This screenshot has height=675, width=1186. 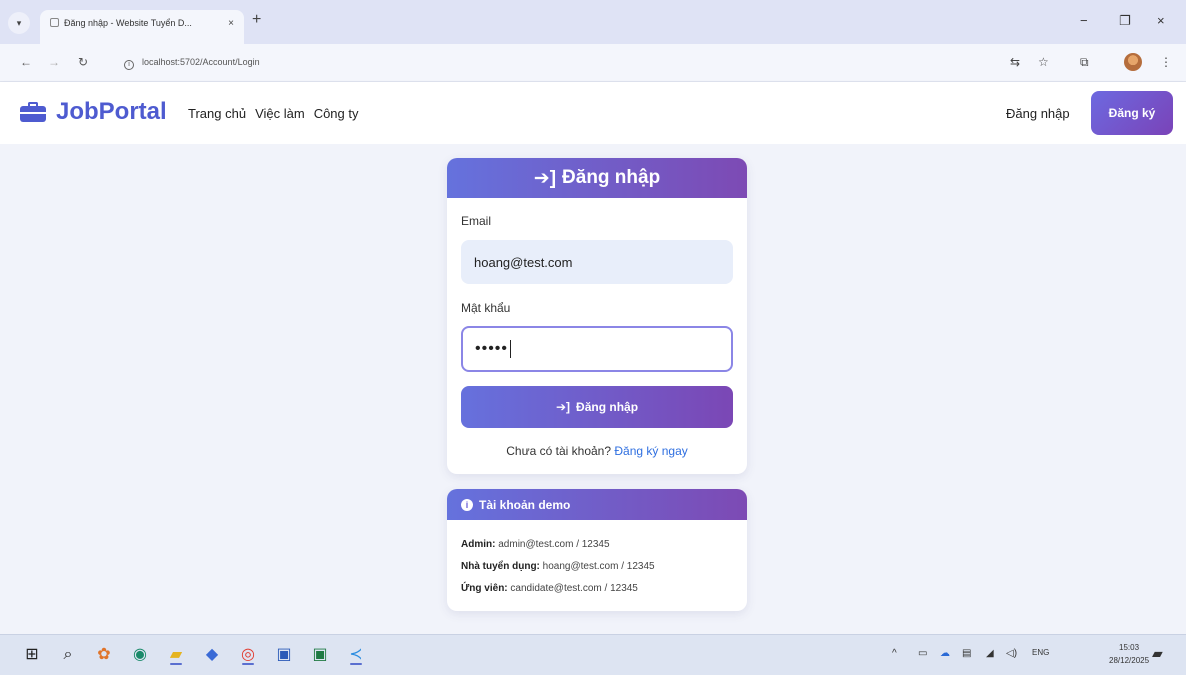 What do you see at coordinates (1011, 653) in the screenshot?
I see `tray-volume-icon: ◁)` at bounding box center [1011, 653].